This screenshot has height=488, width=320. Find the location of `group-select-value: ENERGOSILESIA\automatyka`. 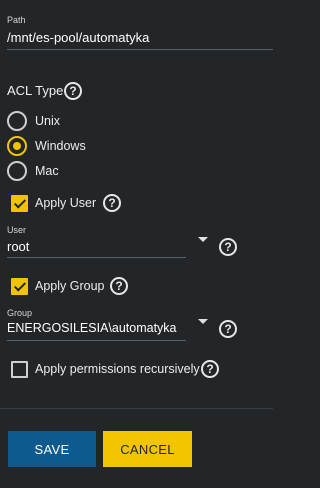

group-select-value: ENERGOSILESIA\automatyka is located at coordinates (92, 328).